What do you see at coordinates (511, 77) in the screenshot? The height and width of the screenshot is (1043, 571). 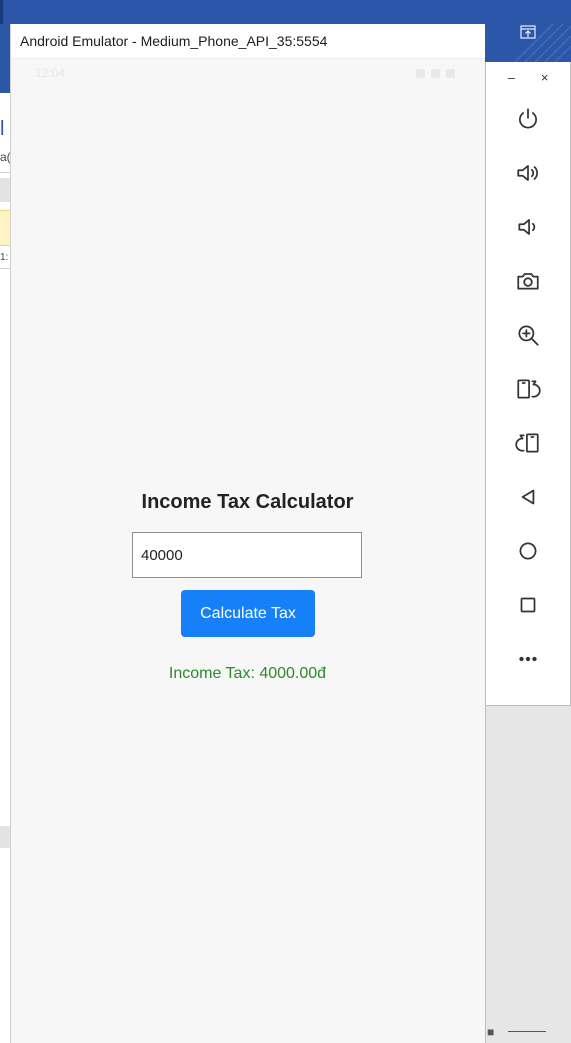 I see `minimize-button: –` at bounding box center [511, 77].